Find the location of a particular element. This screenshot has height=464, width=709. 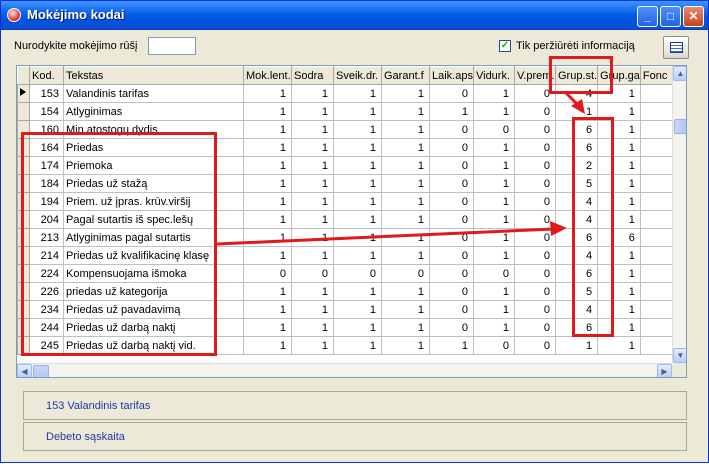

minimize-button: _ is located at coordinates (647, 16).